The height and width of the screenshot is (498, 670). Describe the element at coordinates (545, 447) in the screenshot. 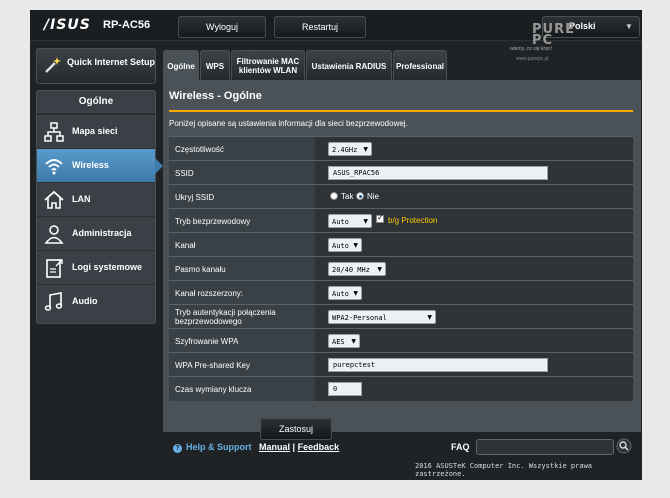

I see `faq-search-input` at that location.